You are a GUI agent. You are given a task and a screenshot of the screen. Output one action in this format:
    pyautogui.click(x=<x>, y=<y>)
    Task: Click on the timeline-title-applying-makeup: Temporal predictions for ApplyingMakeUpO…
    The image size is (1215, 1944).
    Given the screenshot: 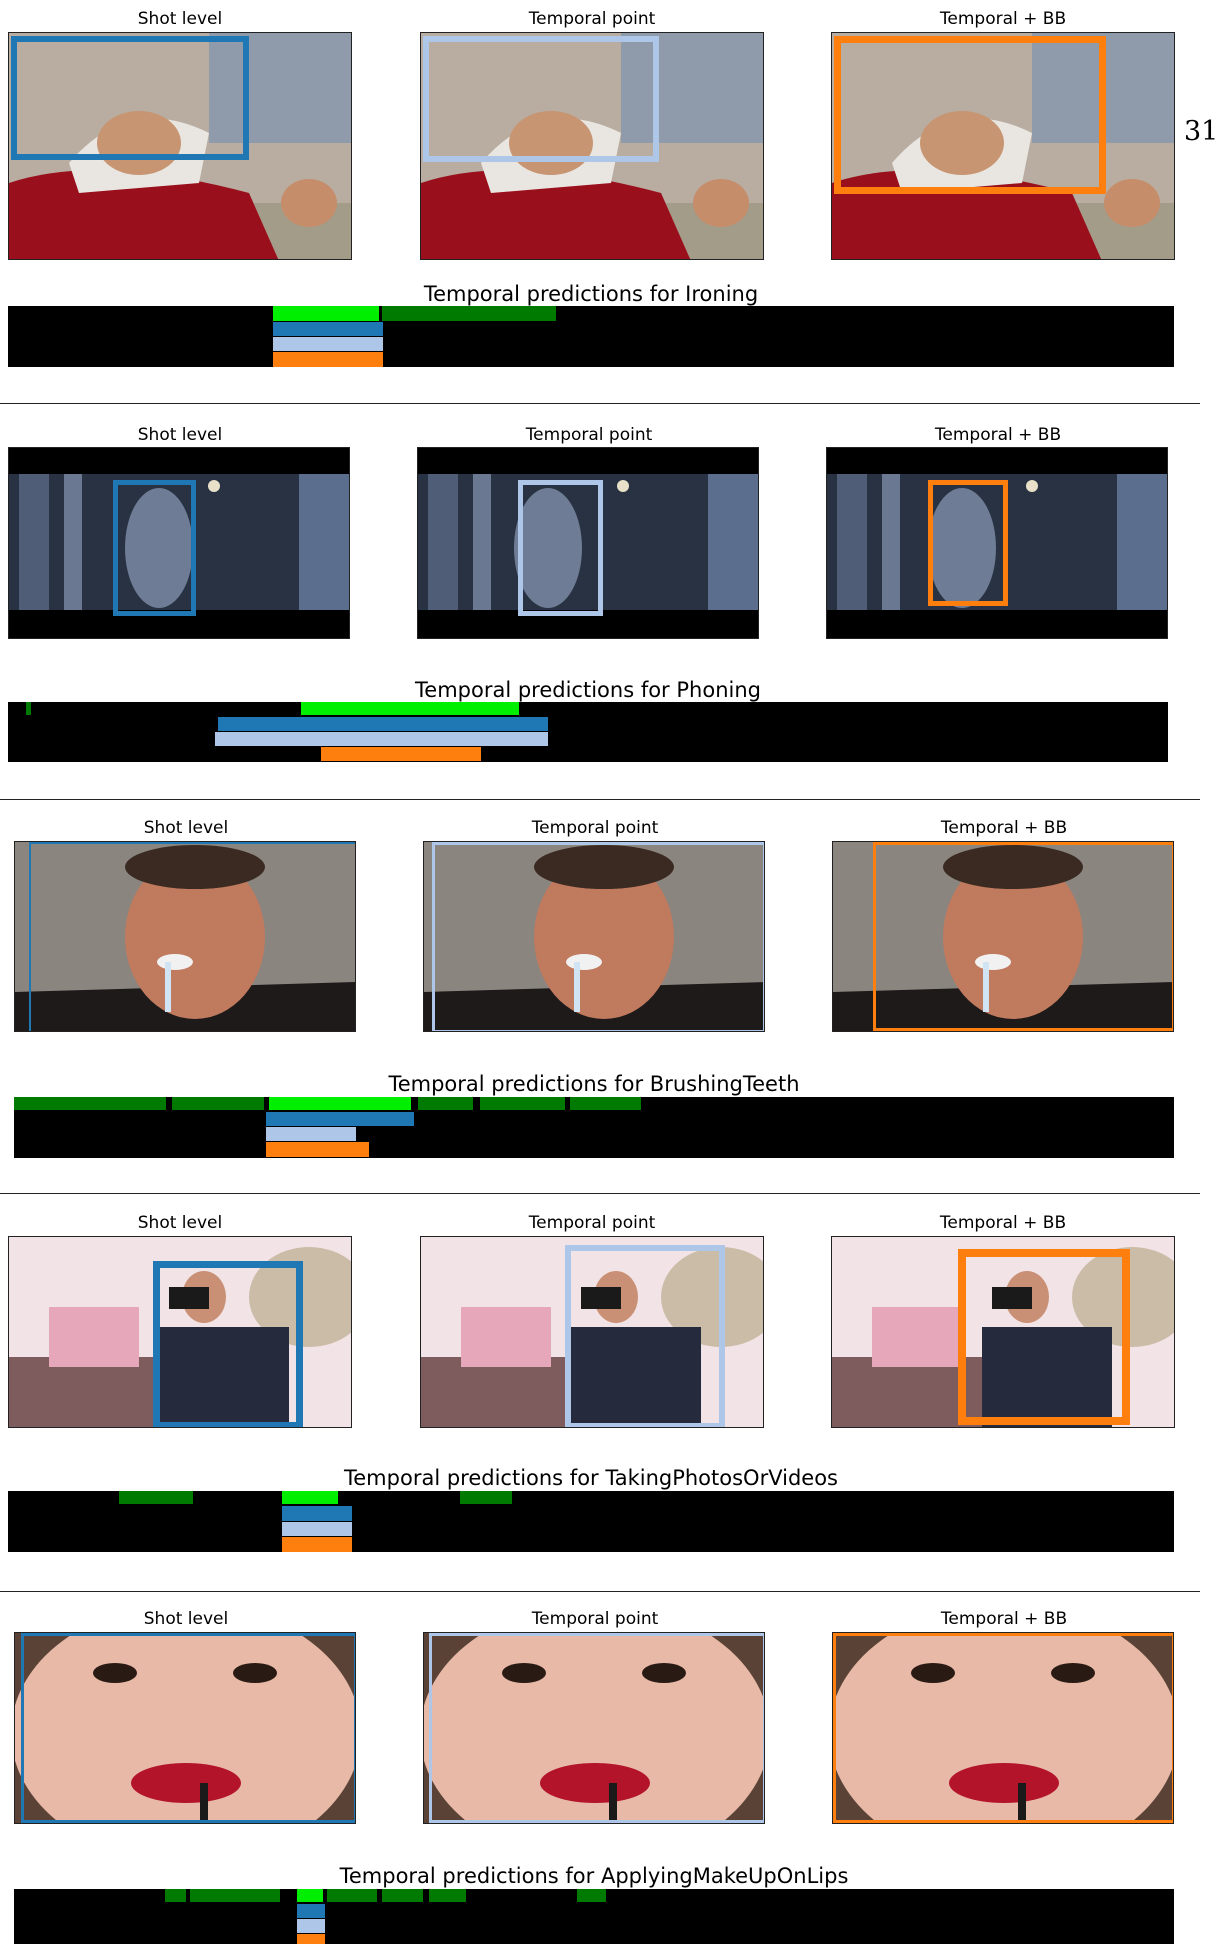 What is the action you would take?
    pyautogui.click(x=594, y=1876)
    